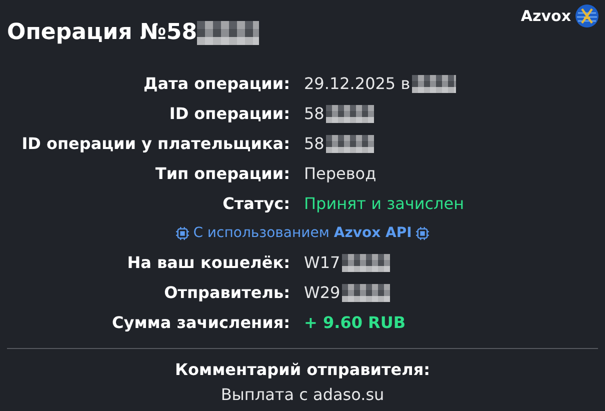  Describe the element at coordinates (256, 204) in the screenshot. I see `field-label: Статус:` at that location.